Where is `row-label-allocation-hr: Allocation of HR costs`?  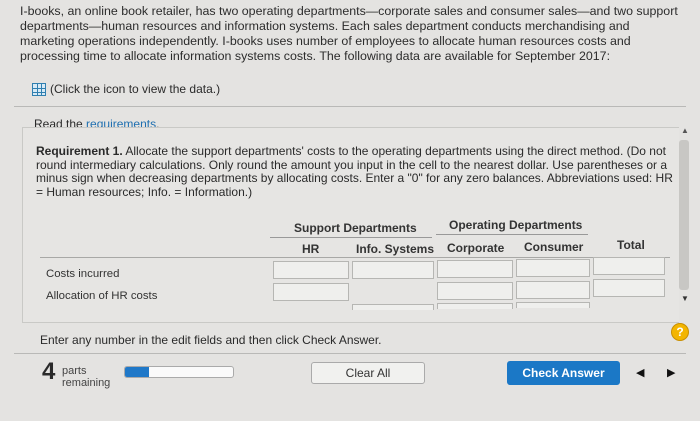 row-label-allocation-hr: Allocation of HR costs is located at coordinates (102, 296).